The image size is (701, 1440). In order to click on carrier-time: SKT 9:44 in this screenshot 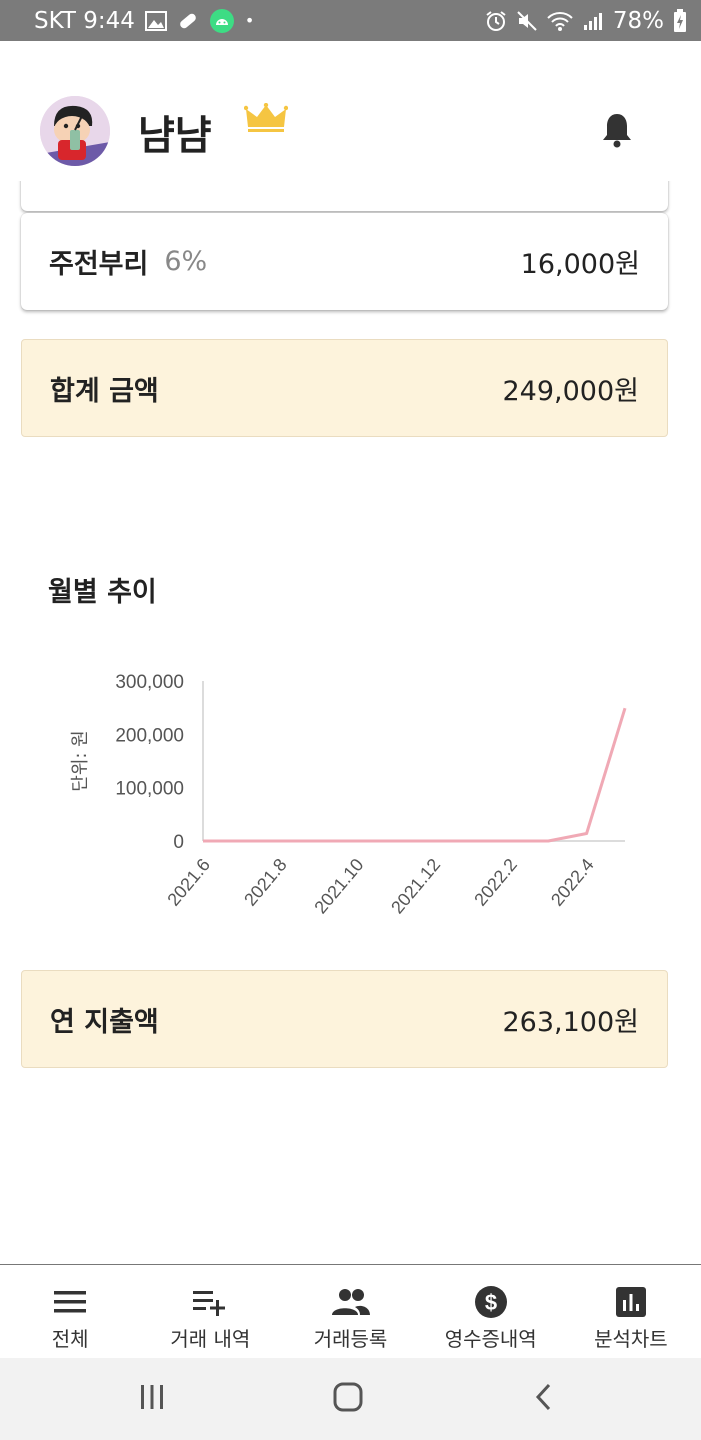, I will do `click(84, 20)`.